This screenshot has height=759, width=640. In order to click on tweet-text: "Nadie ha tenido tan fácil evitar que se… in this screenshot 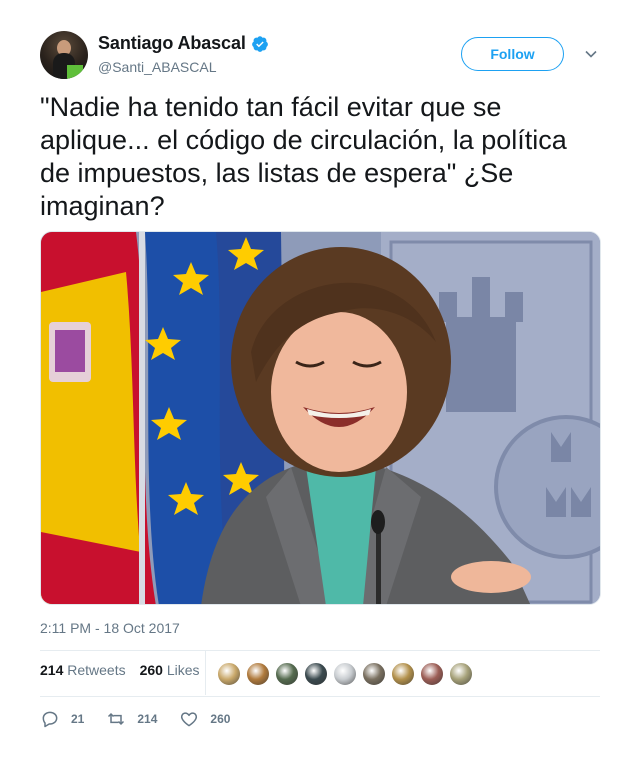, I will do `click(303, 156)`.